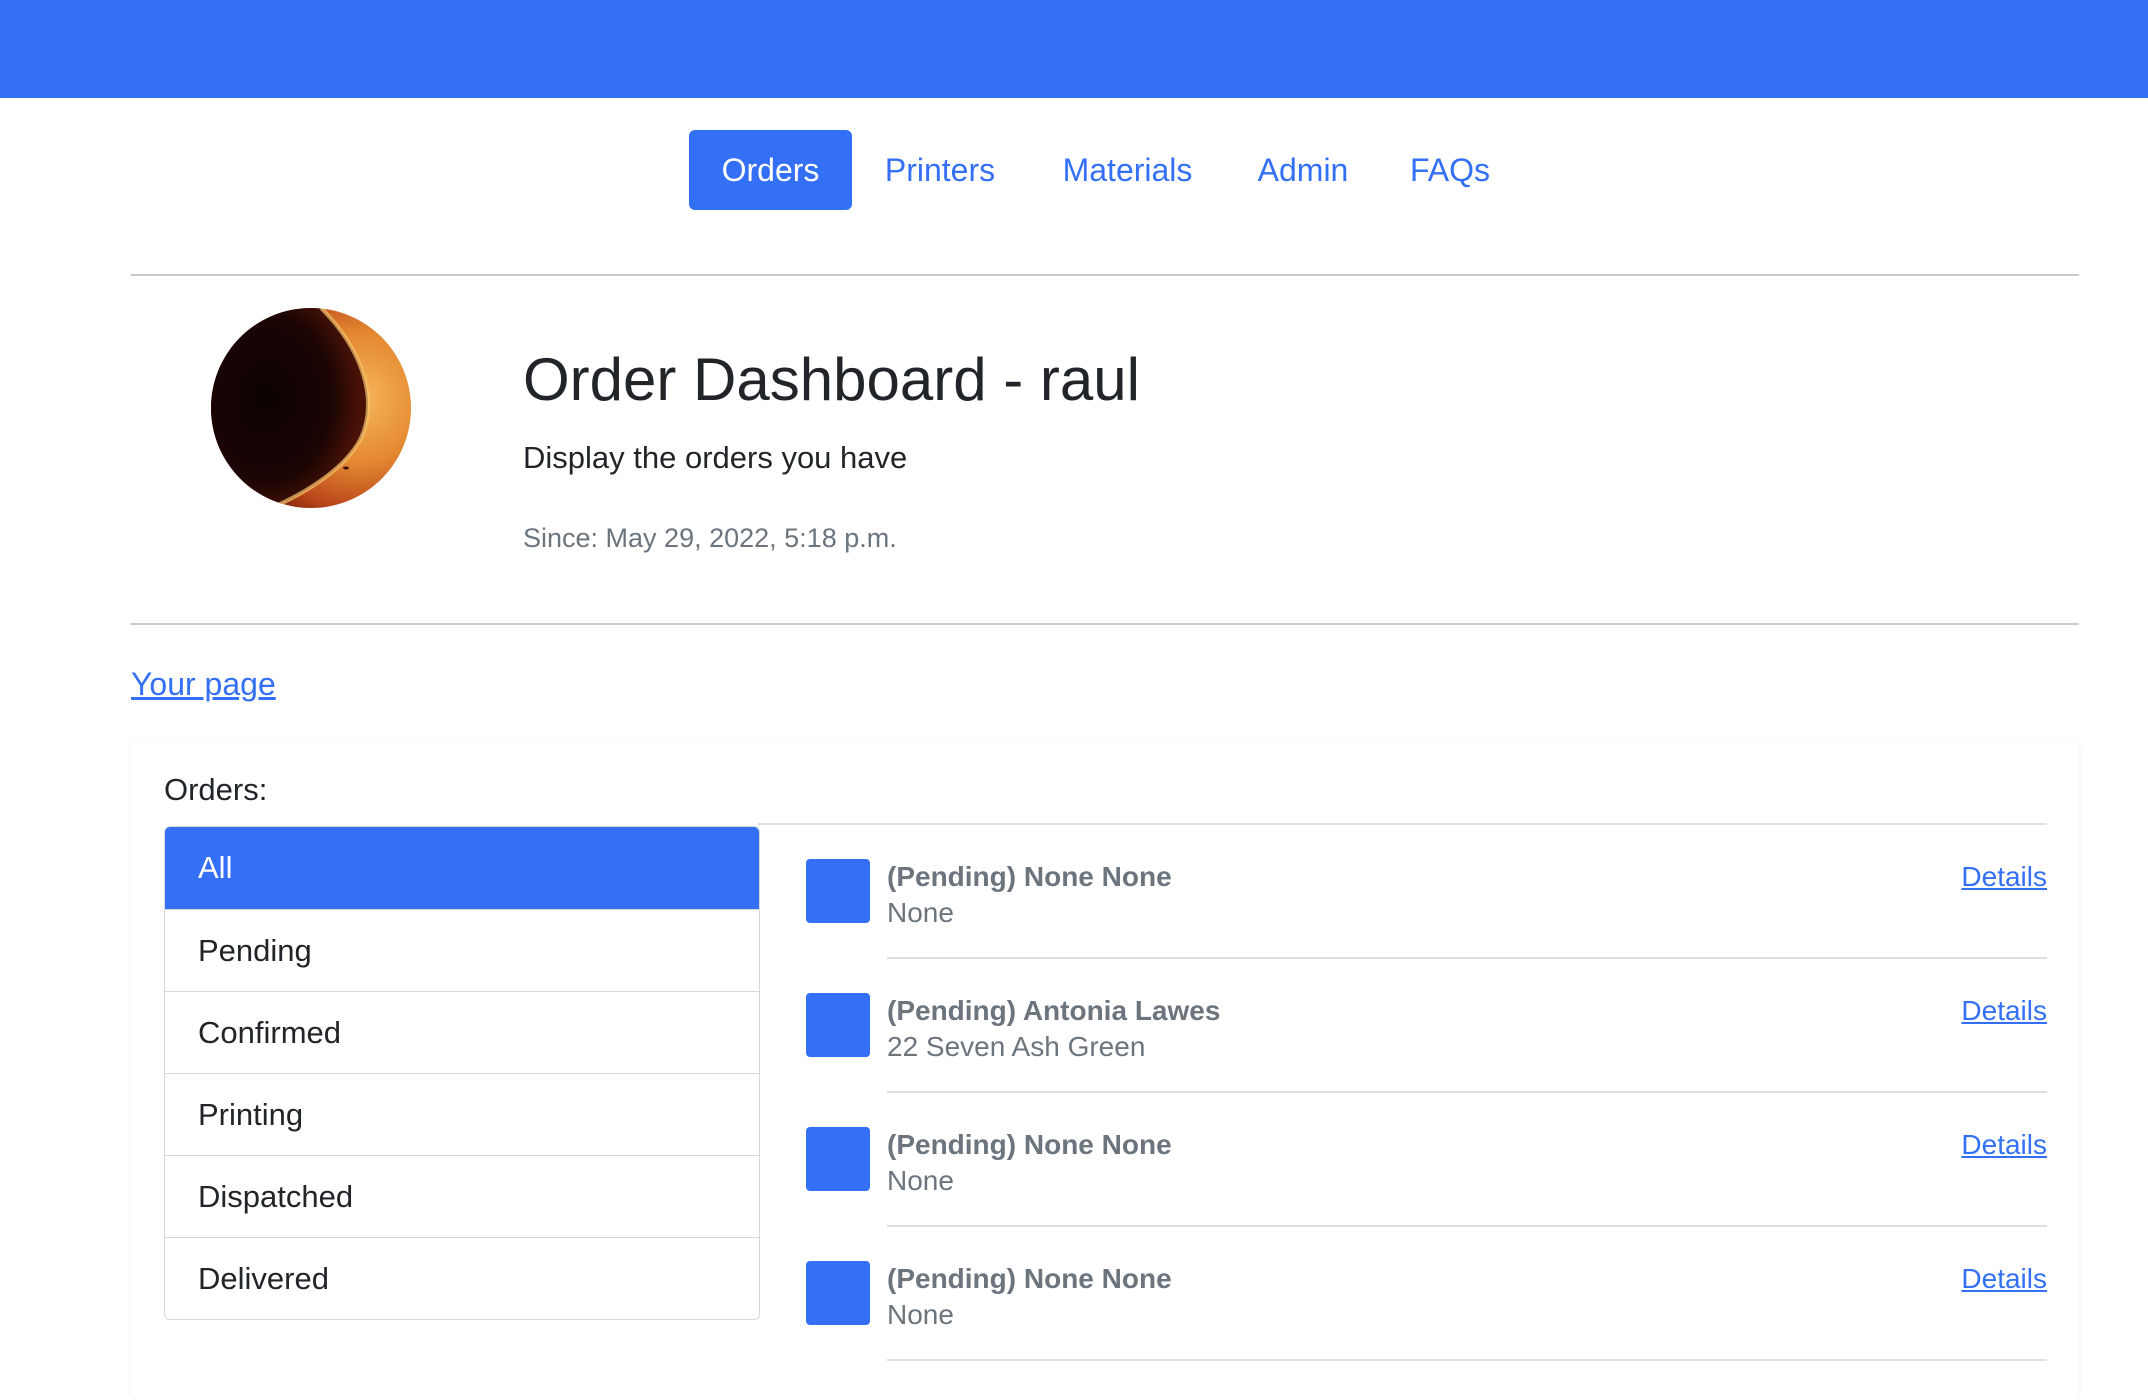 The height and width of the screenshot is (1400, 2148). What do you see at coordinates (710, 538) in the screenshot?
I see `since-date: Since: May 29, 2022, 5:18 p.m.` at bounding box center [710, 538].